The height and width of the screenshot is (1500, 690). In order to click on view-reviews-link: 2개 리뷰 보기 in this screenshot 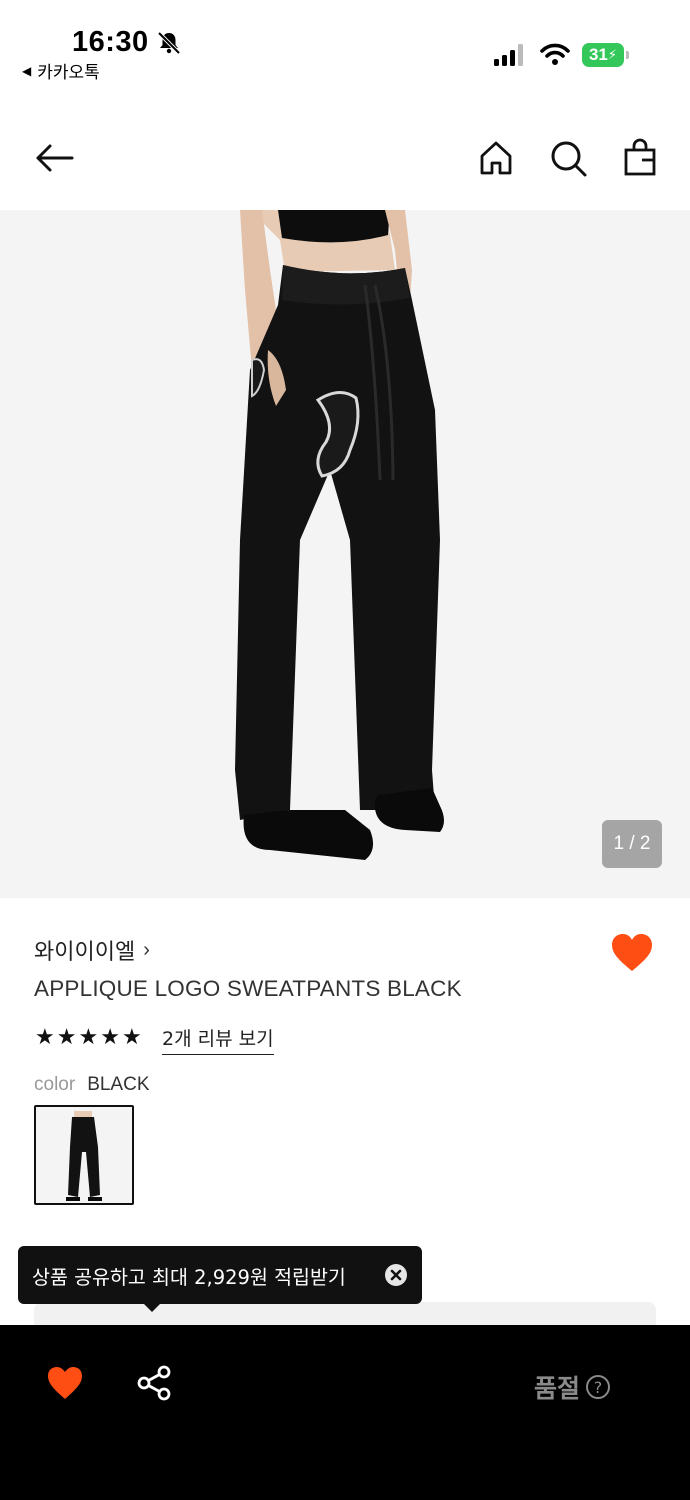, I will do `click(218, 1039)`.